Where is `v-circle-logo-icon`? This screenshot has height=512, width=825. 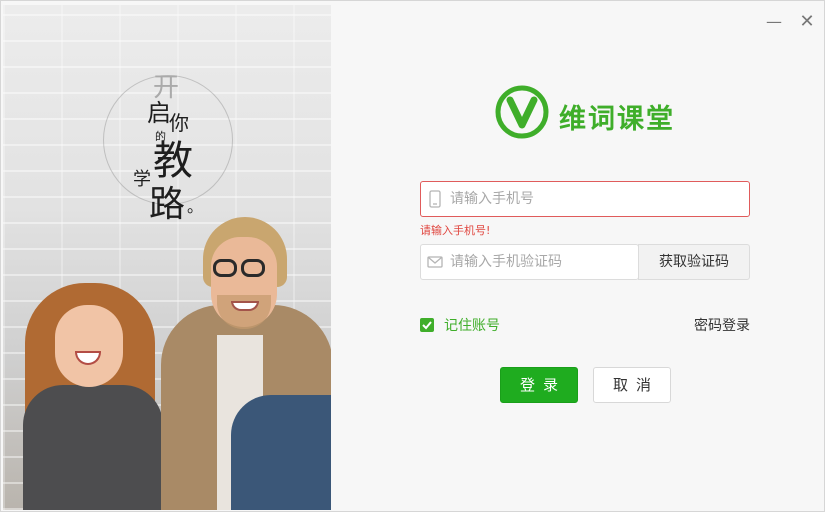 v-circle-logo-icon is located at coordinates (522, 112).